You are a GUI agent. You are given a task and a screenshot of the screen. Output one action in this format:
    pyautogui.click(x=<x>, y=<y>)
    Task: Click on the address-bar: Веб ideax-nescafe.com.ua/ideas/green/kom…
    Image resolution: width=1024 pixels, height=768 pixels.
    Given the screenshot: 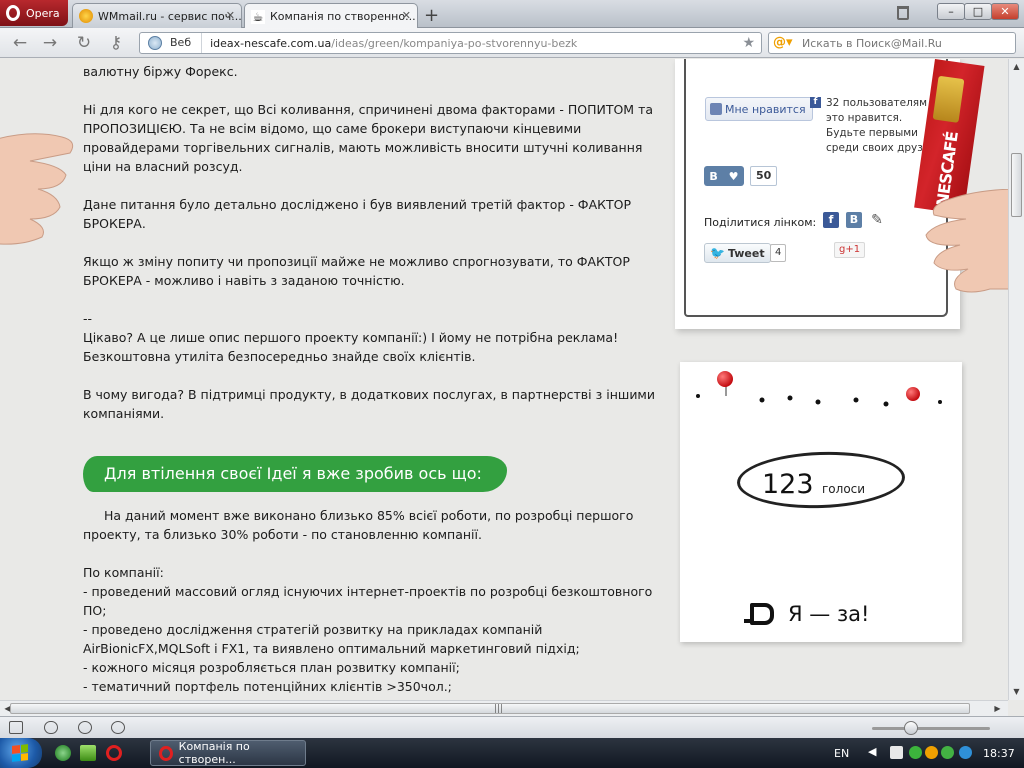 What is the action you would take?
    pyautogui.click(x=450, y=43)
    